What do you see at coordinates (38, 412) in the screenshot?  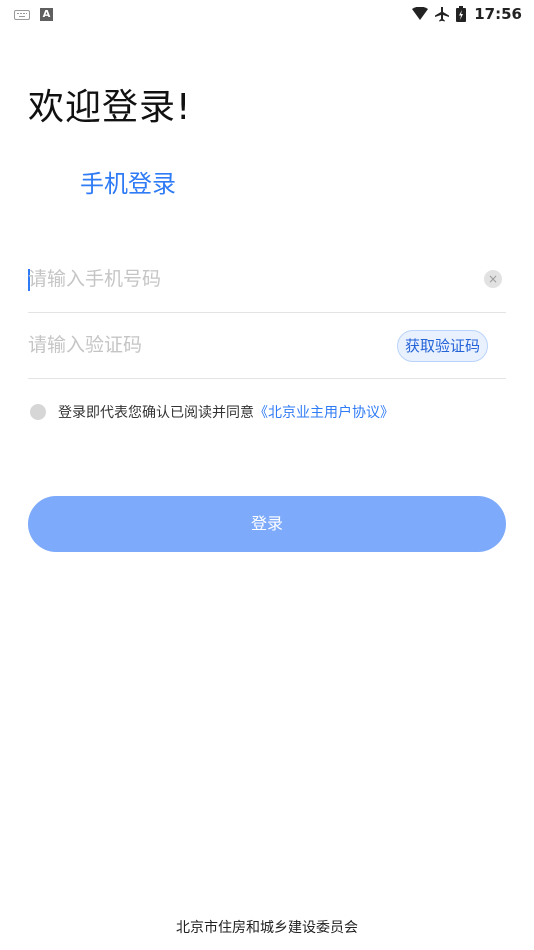 I see `agreement-checkbox` at bounding box center [38, 412].